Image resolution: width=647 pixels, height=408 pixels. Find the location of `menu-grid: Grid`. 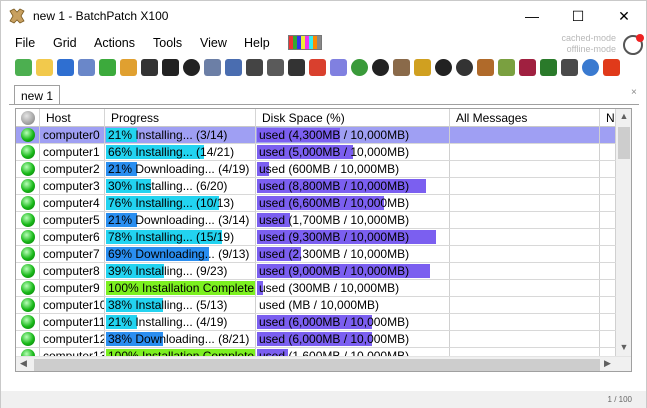

menu-grid: Grid is located at coordinates (65, 43).